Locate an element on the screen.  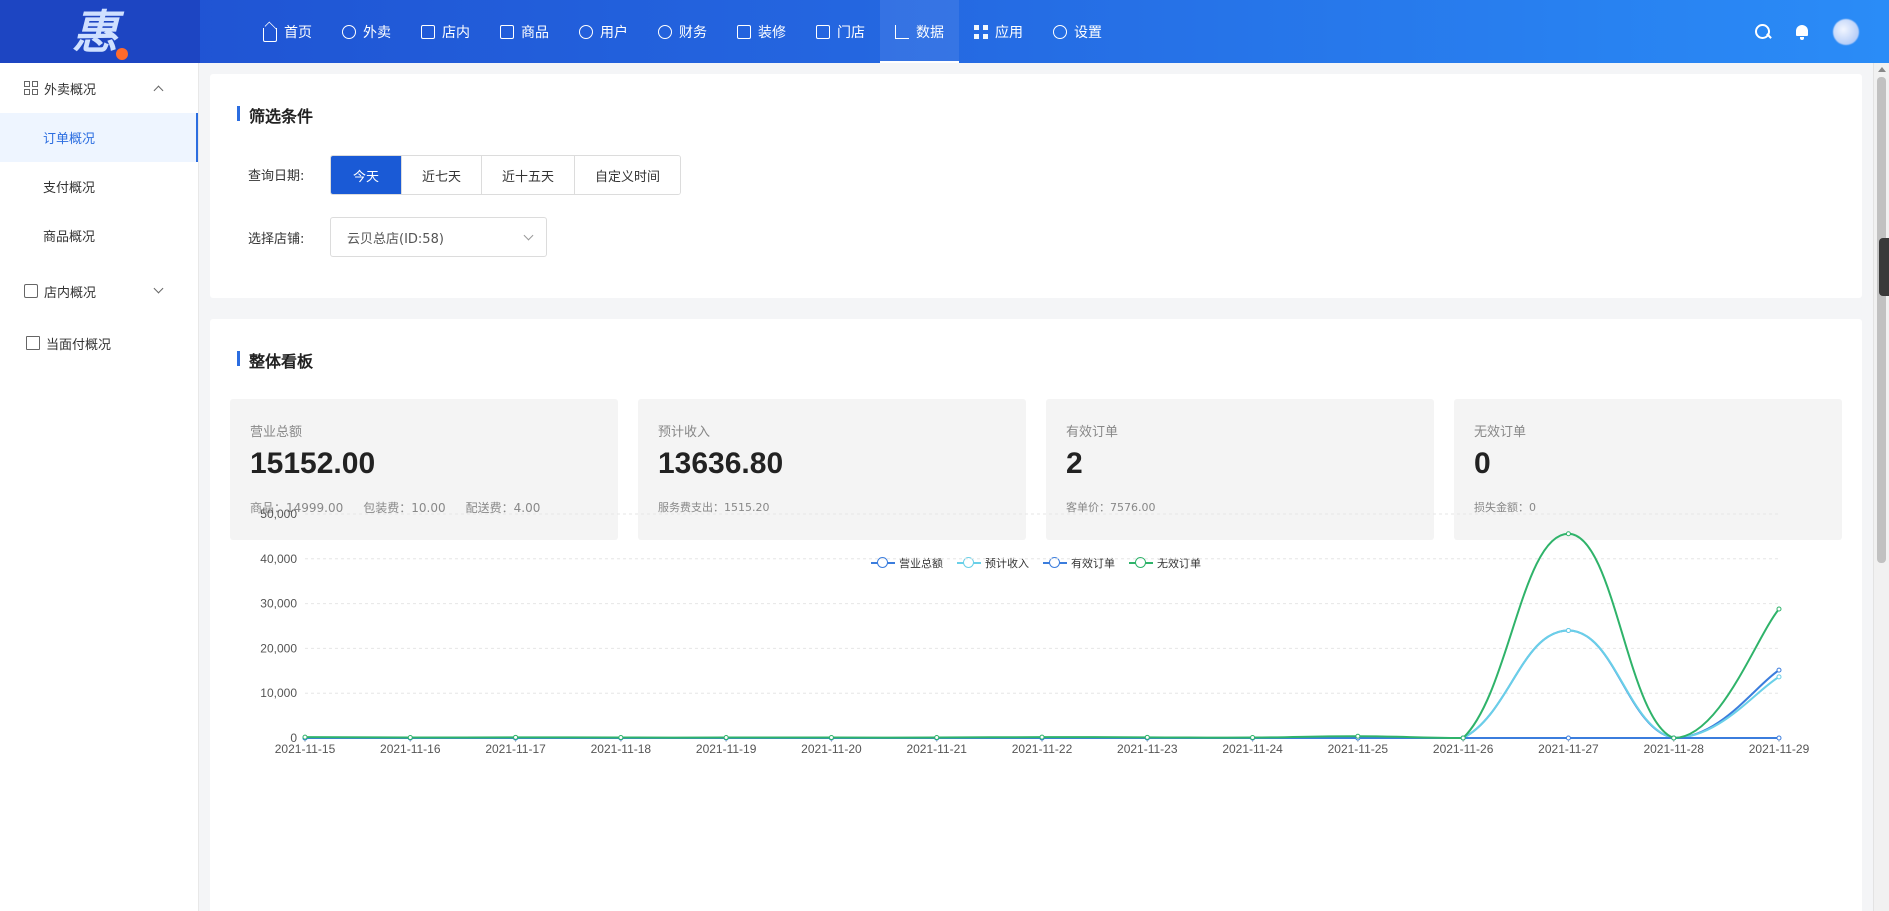
nav-item-label: 商品 is located at coordinates (535, 32).